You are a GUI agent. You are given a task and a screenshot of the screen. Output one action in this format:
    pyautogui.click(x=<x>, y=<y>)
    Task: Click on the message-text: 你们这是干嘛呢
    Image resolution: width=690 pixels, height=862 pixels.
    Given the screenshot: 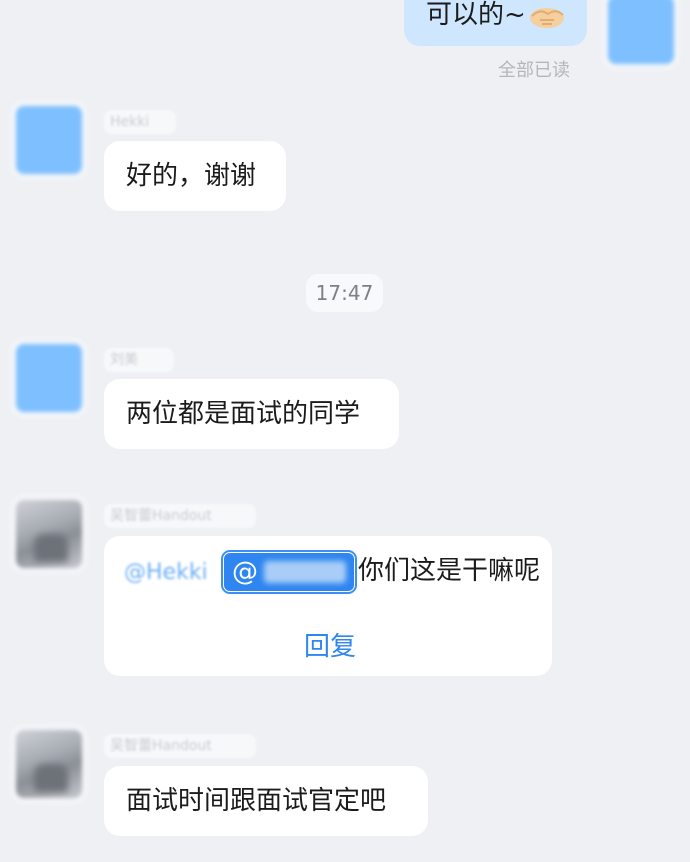 What is the action you would take?
    pyautogui.click(x=448, y=571)
    